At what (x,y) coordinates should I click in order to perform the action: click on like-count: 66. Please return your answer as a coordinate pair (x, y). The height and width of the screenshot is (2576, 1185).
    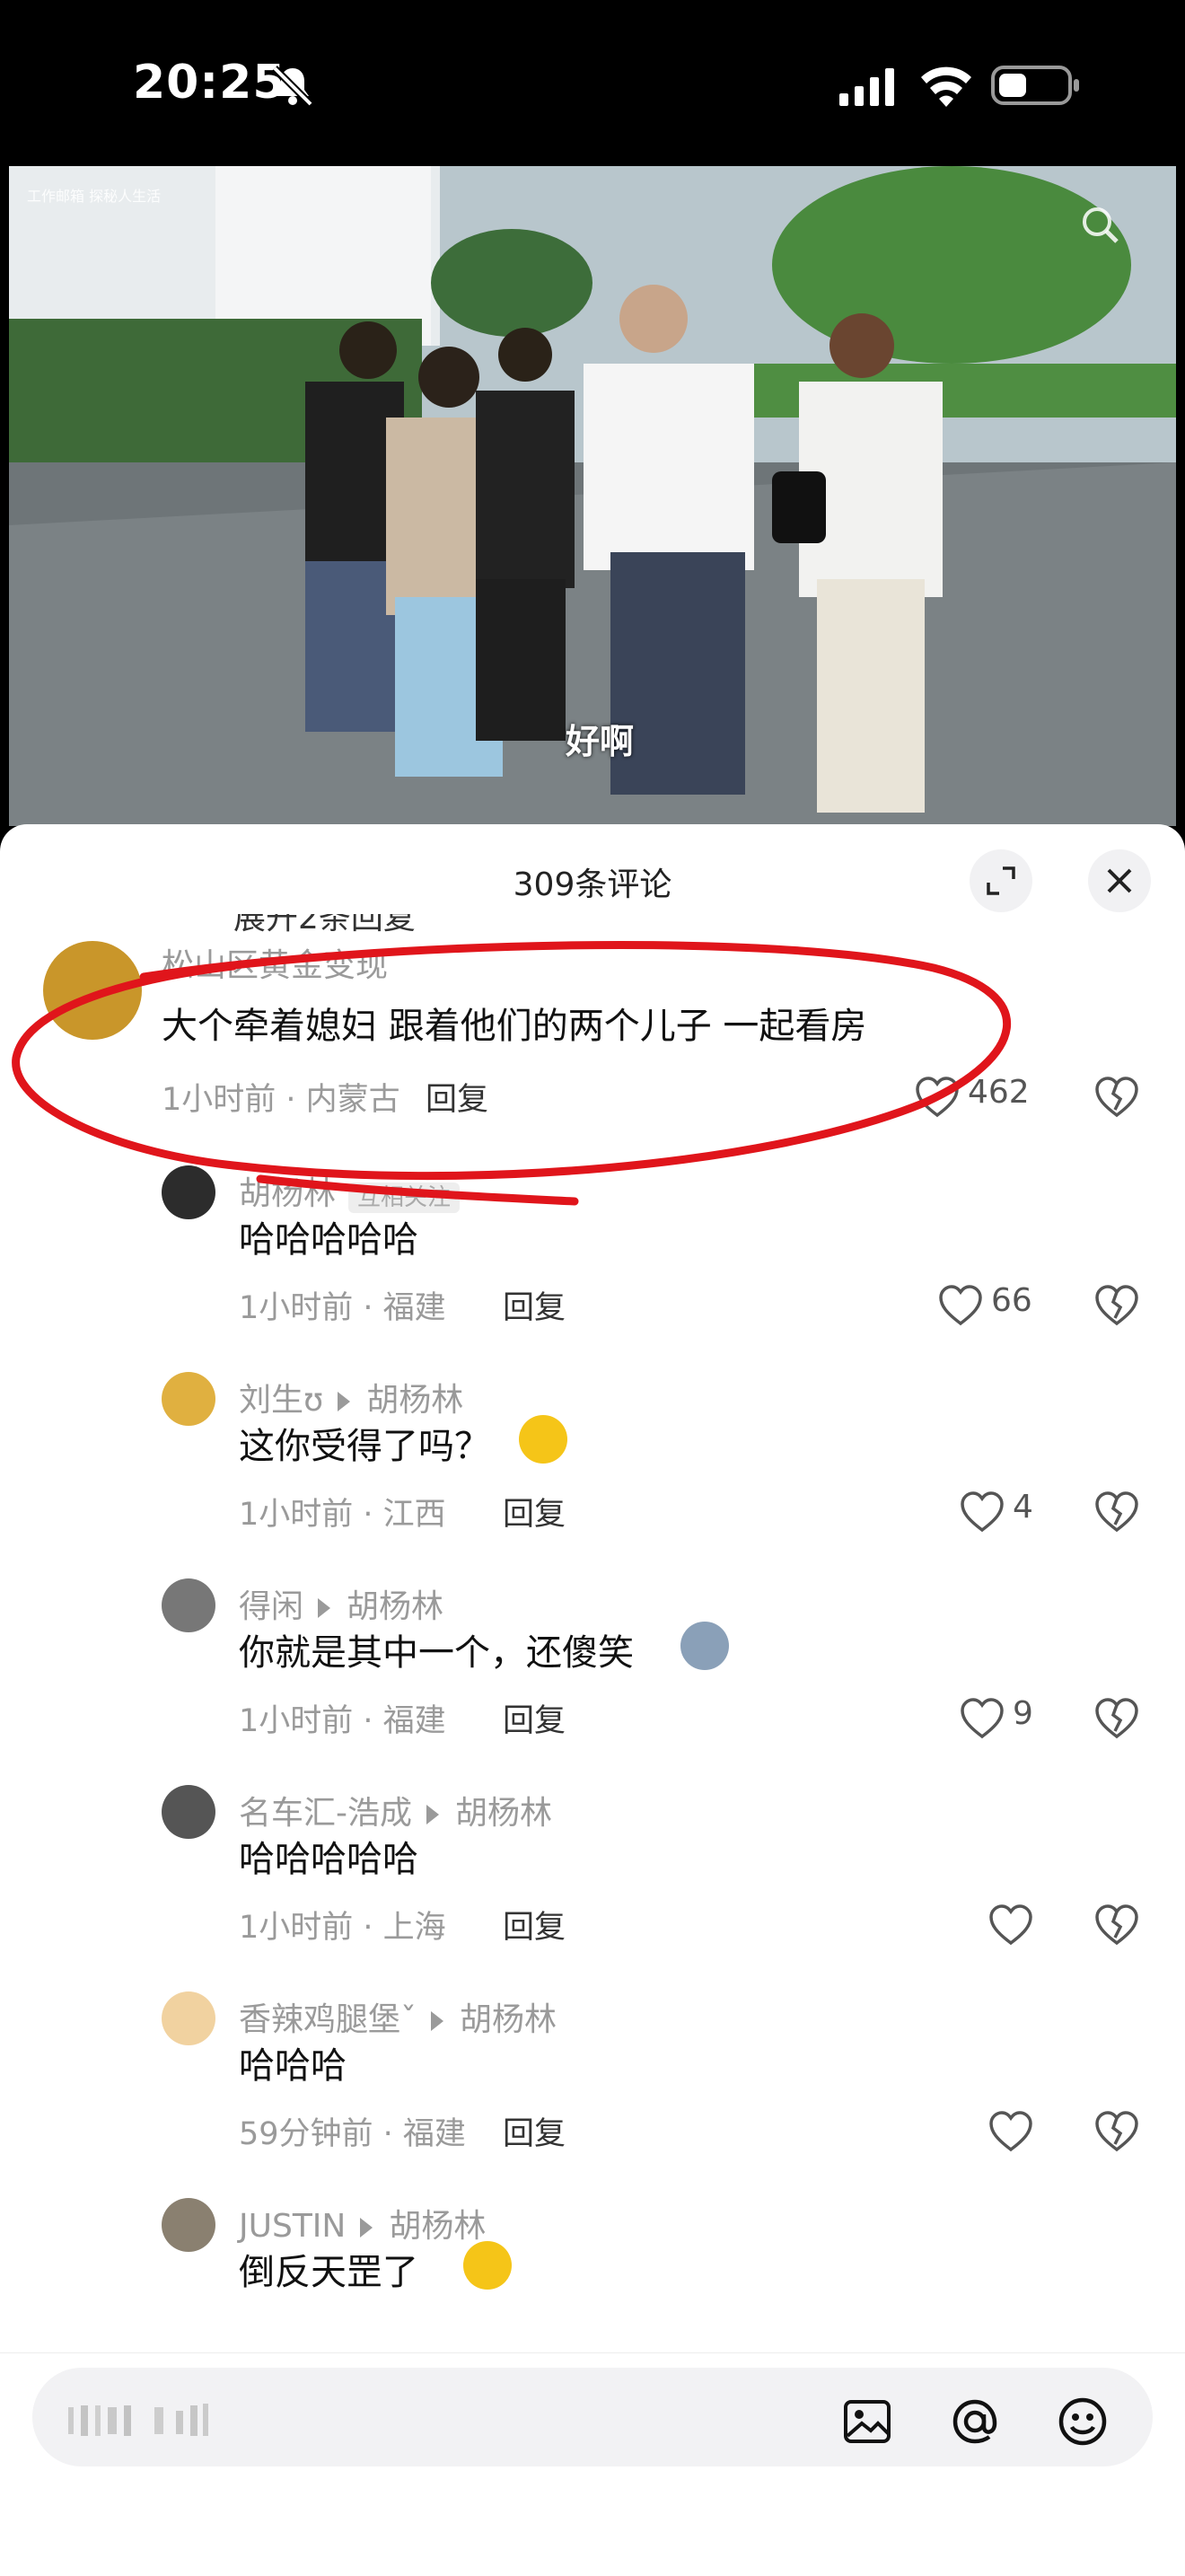
    Looking at the image, I should click on (1011, 1300).